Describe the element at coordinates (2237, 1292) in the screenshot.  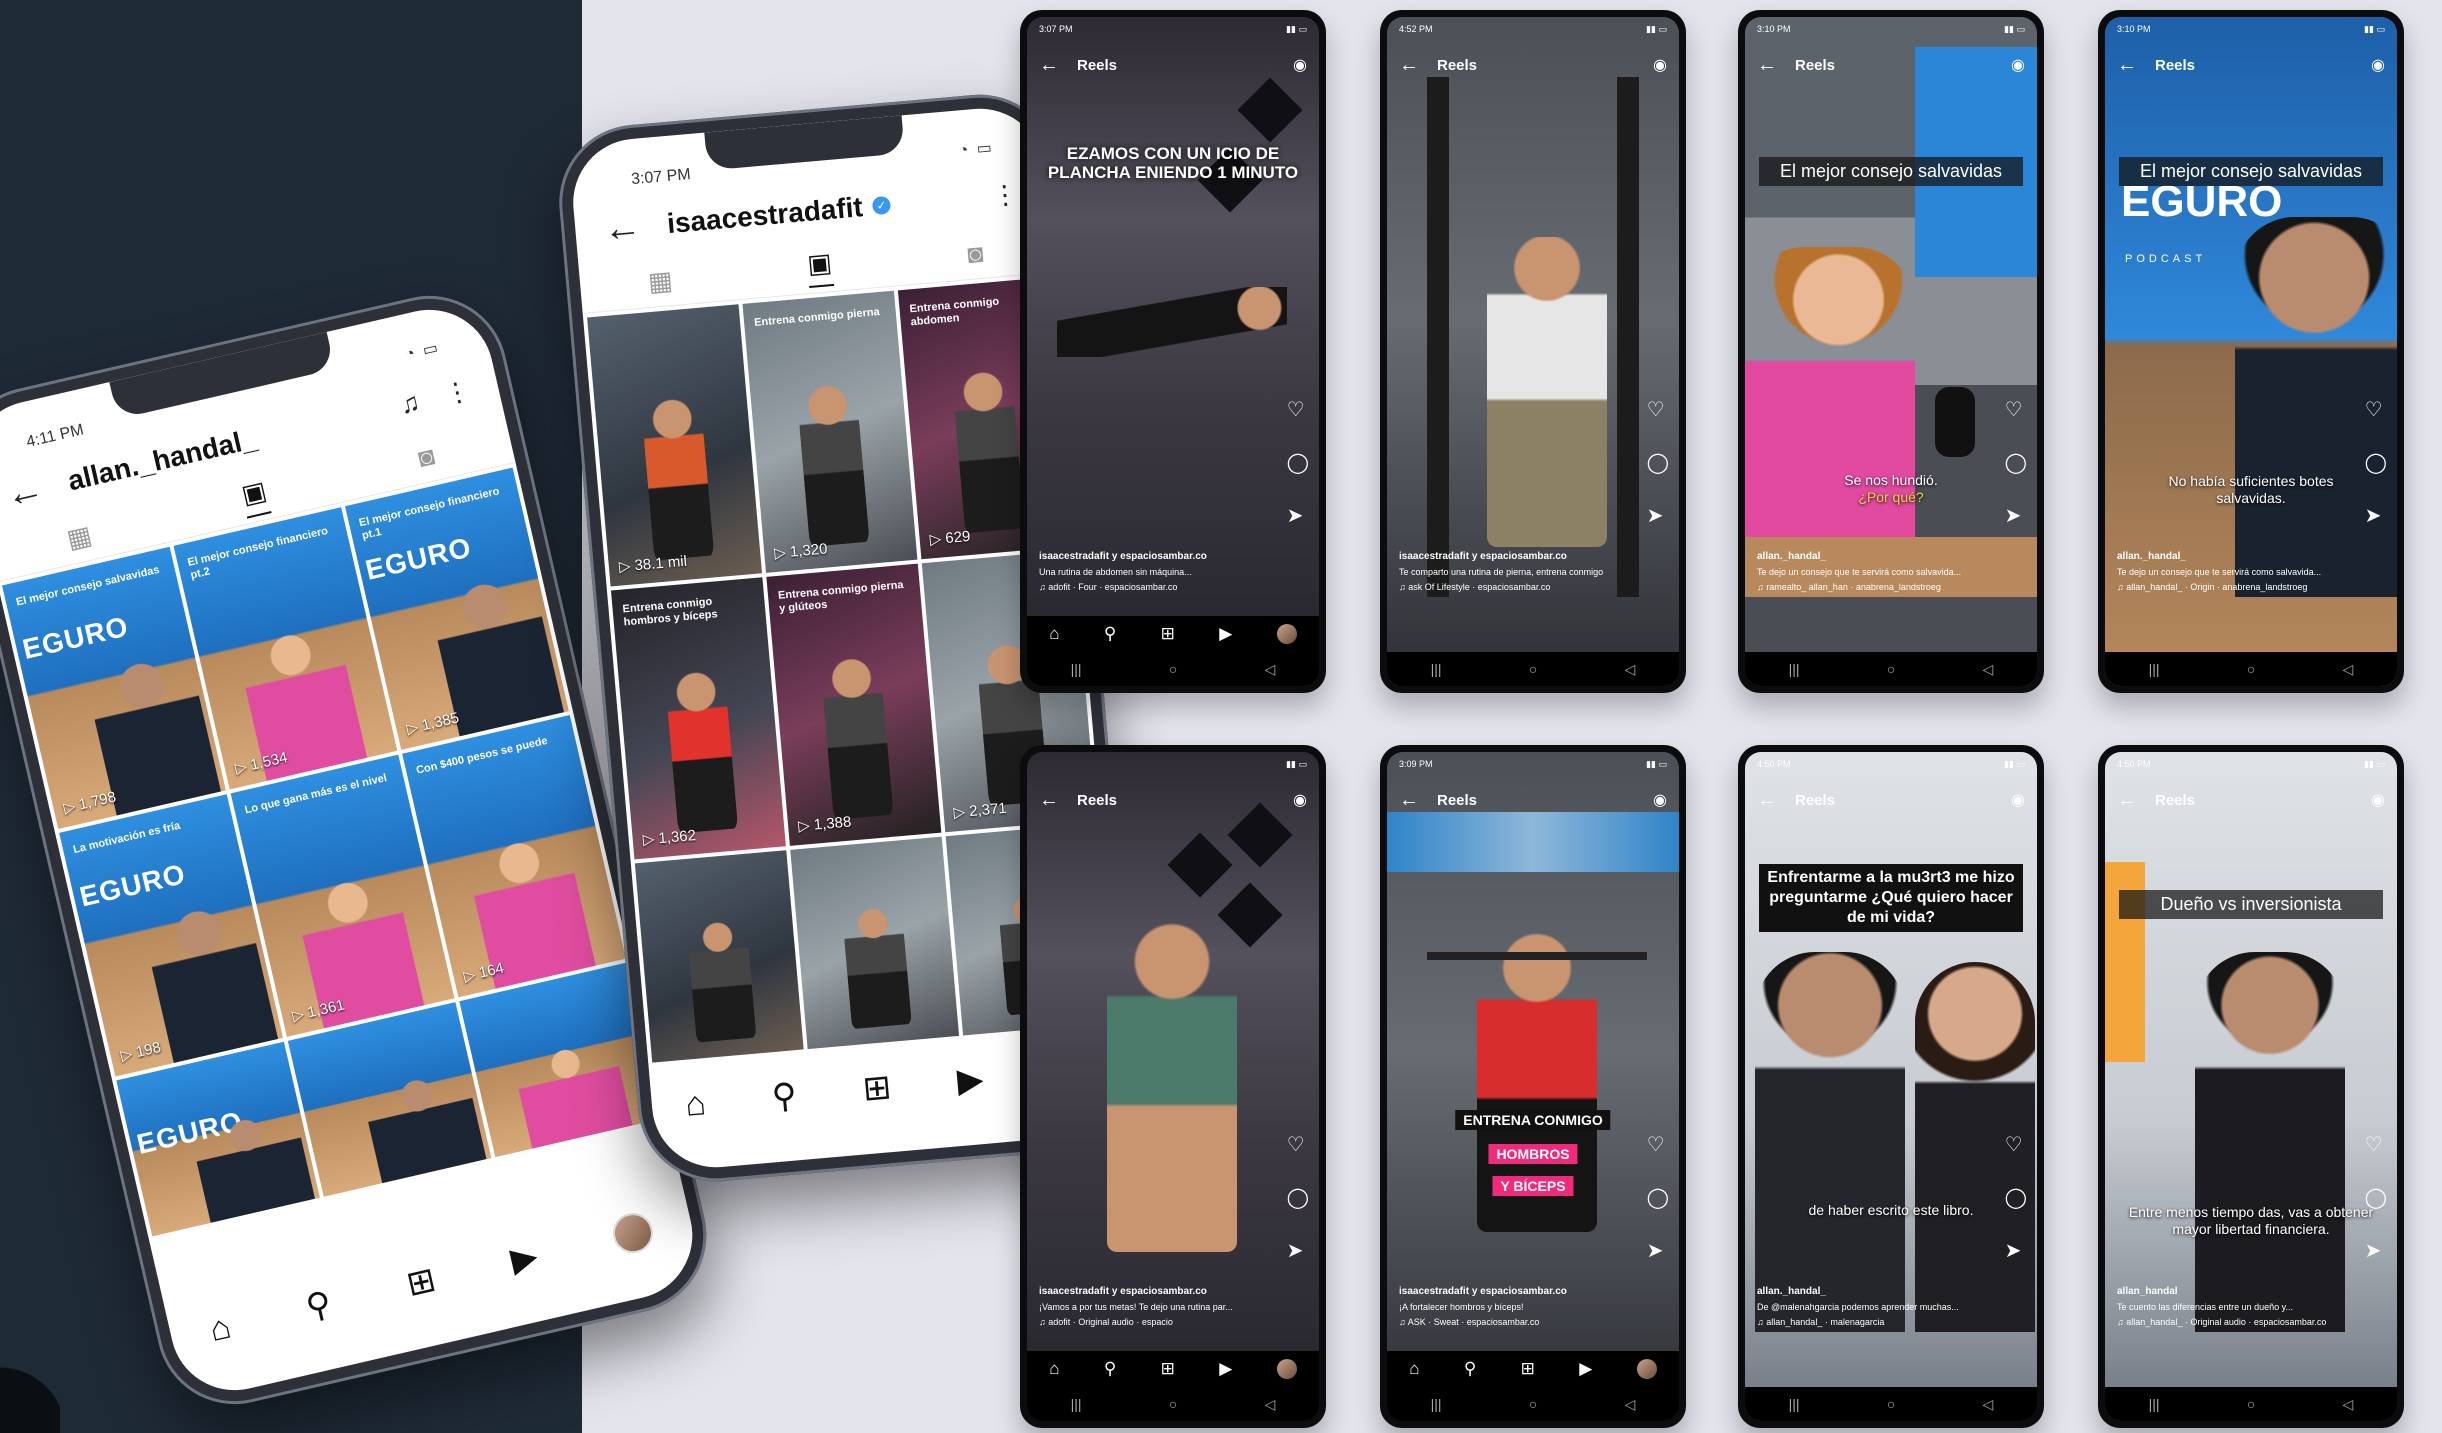
I see `reel-account: allan_handal` at that location.